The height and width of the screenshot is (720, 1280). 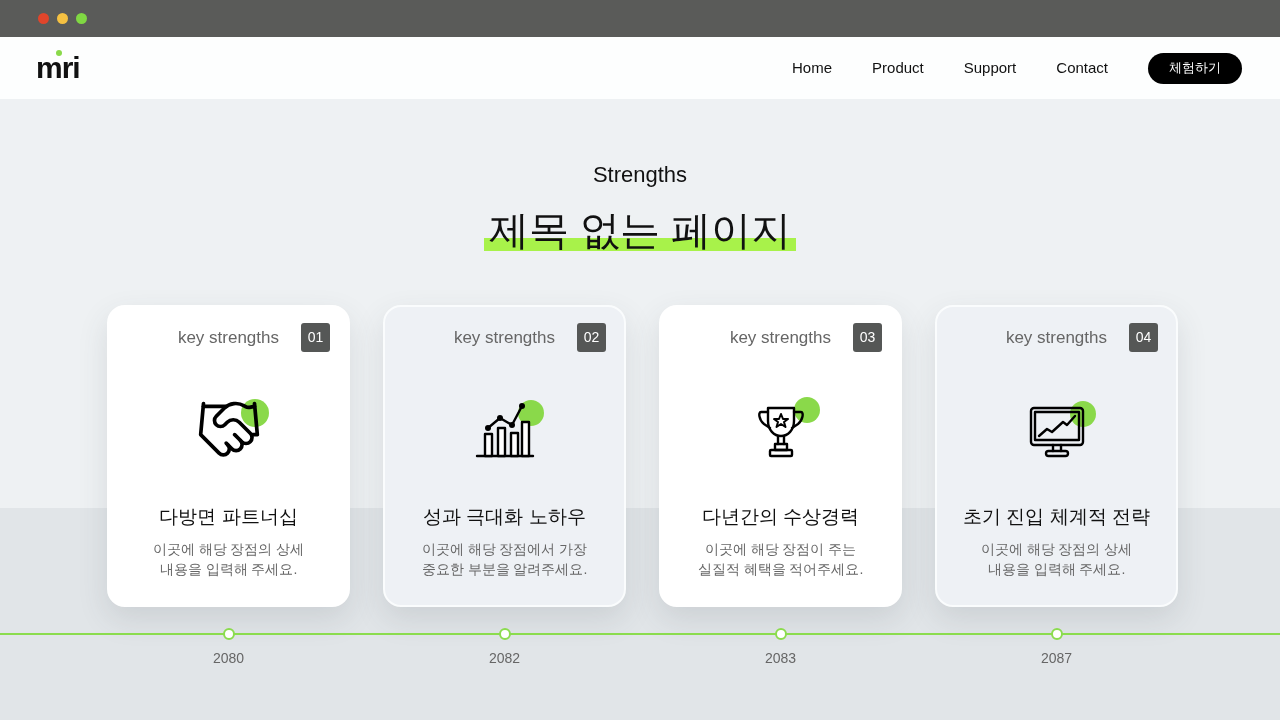 I want to click on nav-link: Product, so click(x=898, y=68).